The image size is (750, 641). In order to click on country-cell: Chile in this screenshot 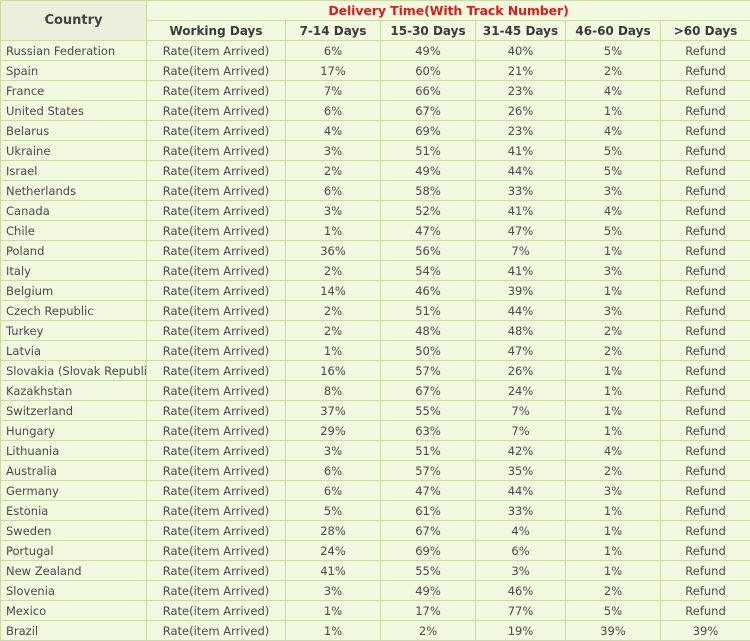, I will do `click(74, 231)`.